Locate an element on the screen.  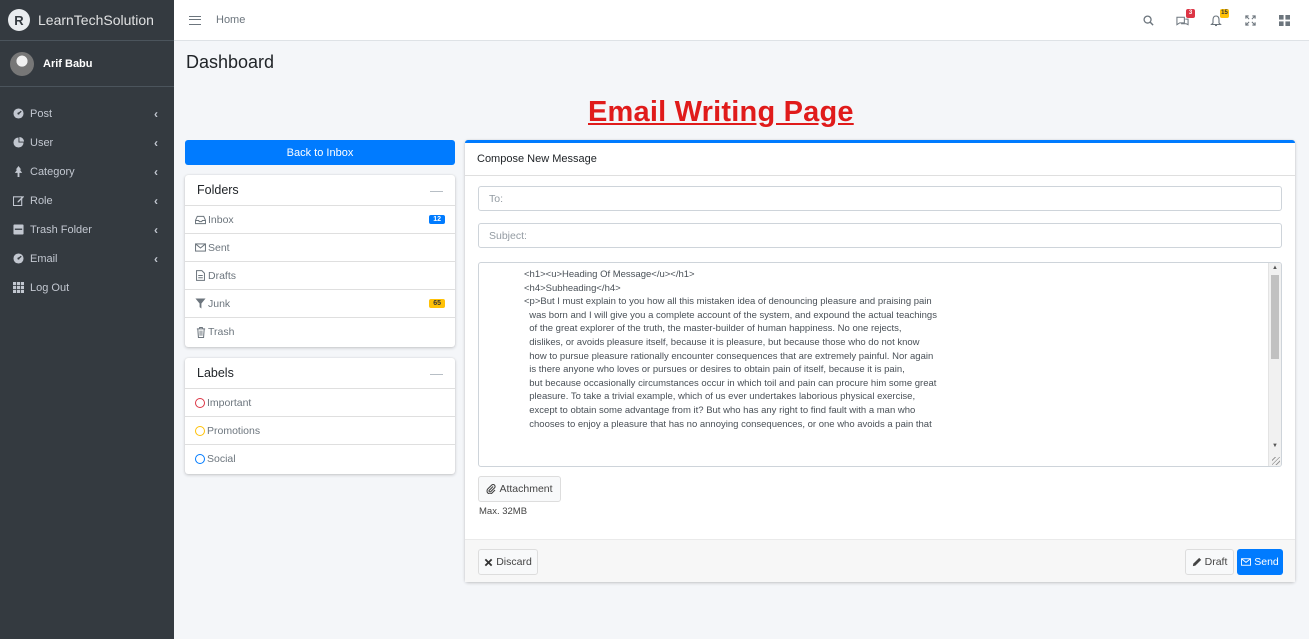
subject-field: Subject: is located at coordinates (880, 235).